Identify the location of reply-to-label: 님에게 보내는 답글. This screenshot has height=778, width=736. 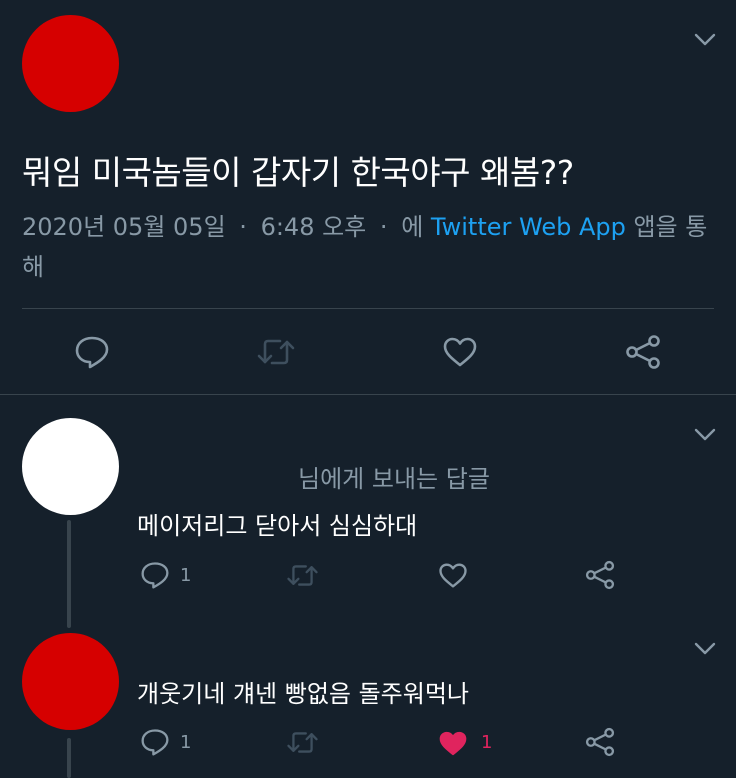
(394, 476).